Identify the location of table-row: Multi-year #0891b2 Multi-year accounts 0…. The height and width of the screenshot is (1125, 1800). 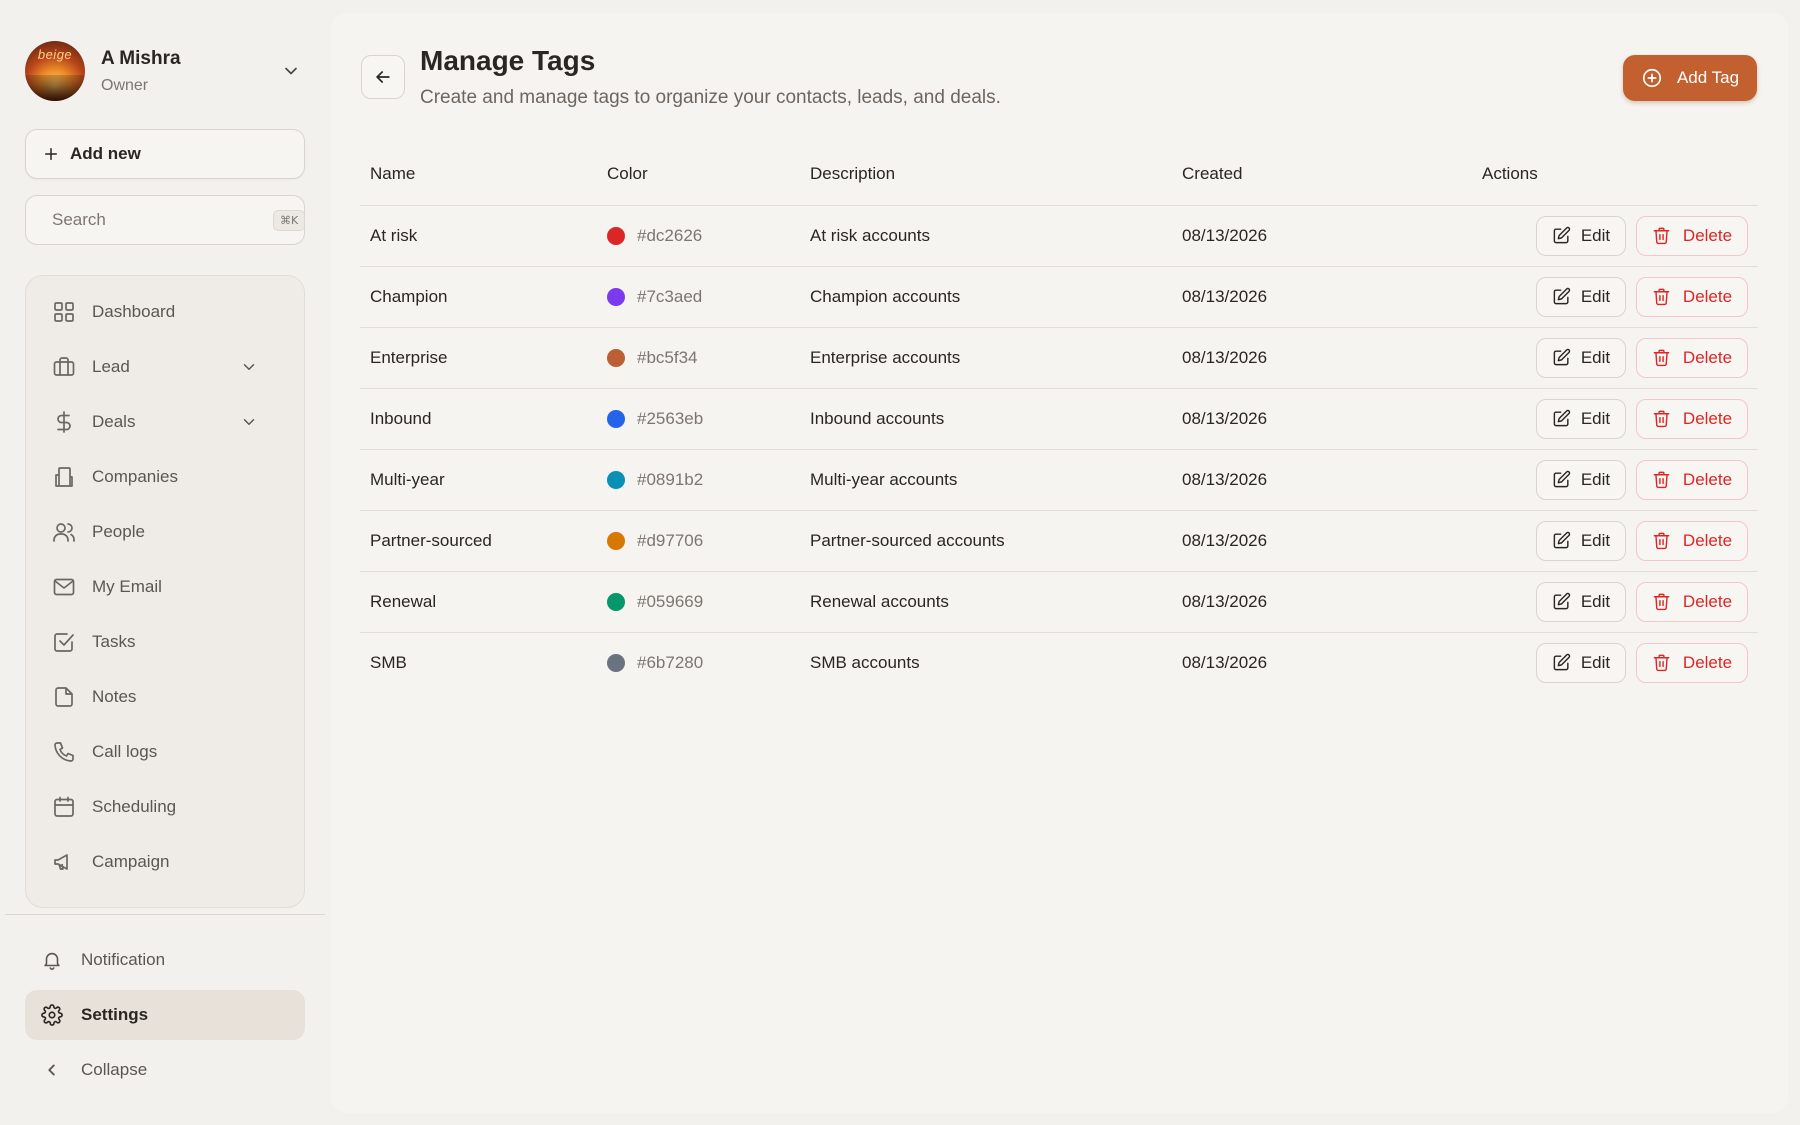
(1059, 480).